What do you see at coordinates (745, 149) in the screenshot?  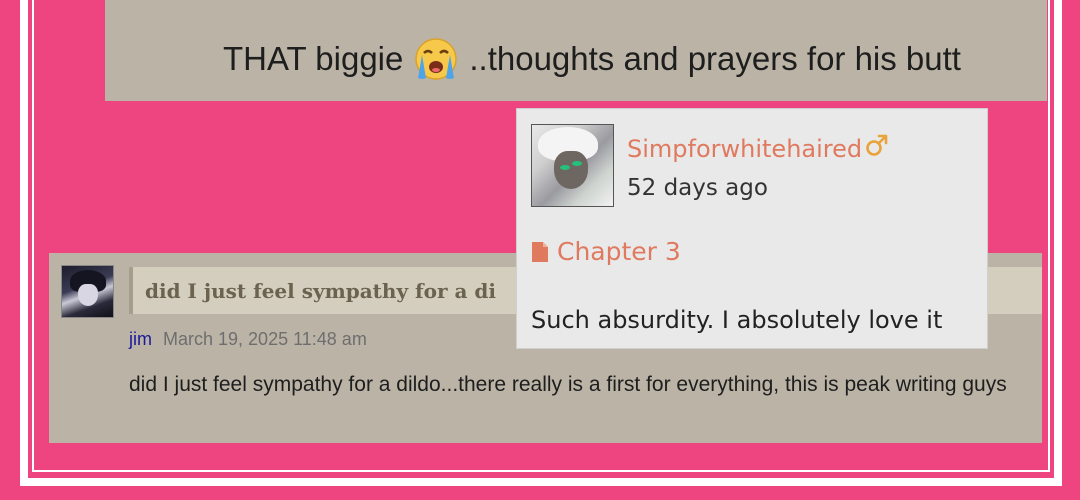 I see `username-text: Simpforwhitehaired` at bounding box center [745, 149].